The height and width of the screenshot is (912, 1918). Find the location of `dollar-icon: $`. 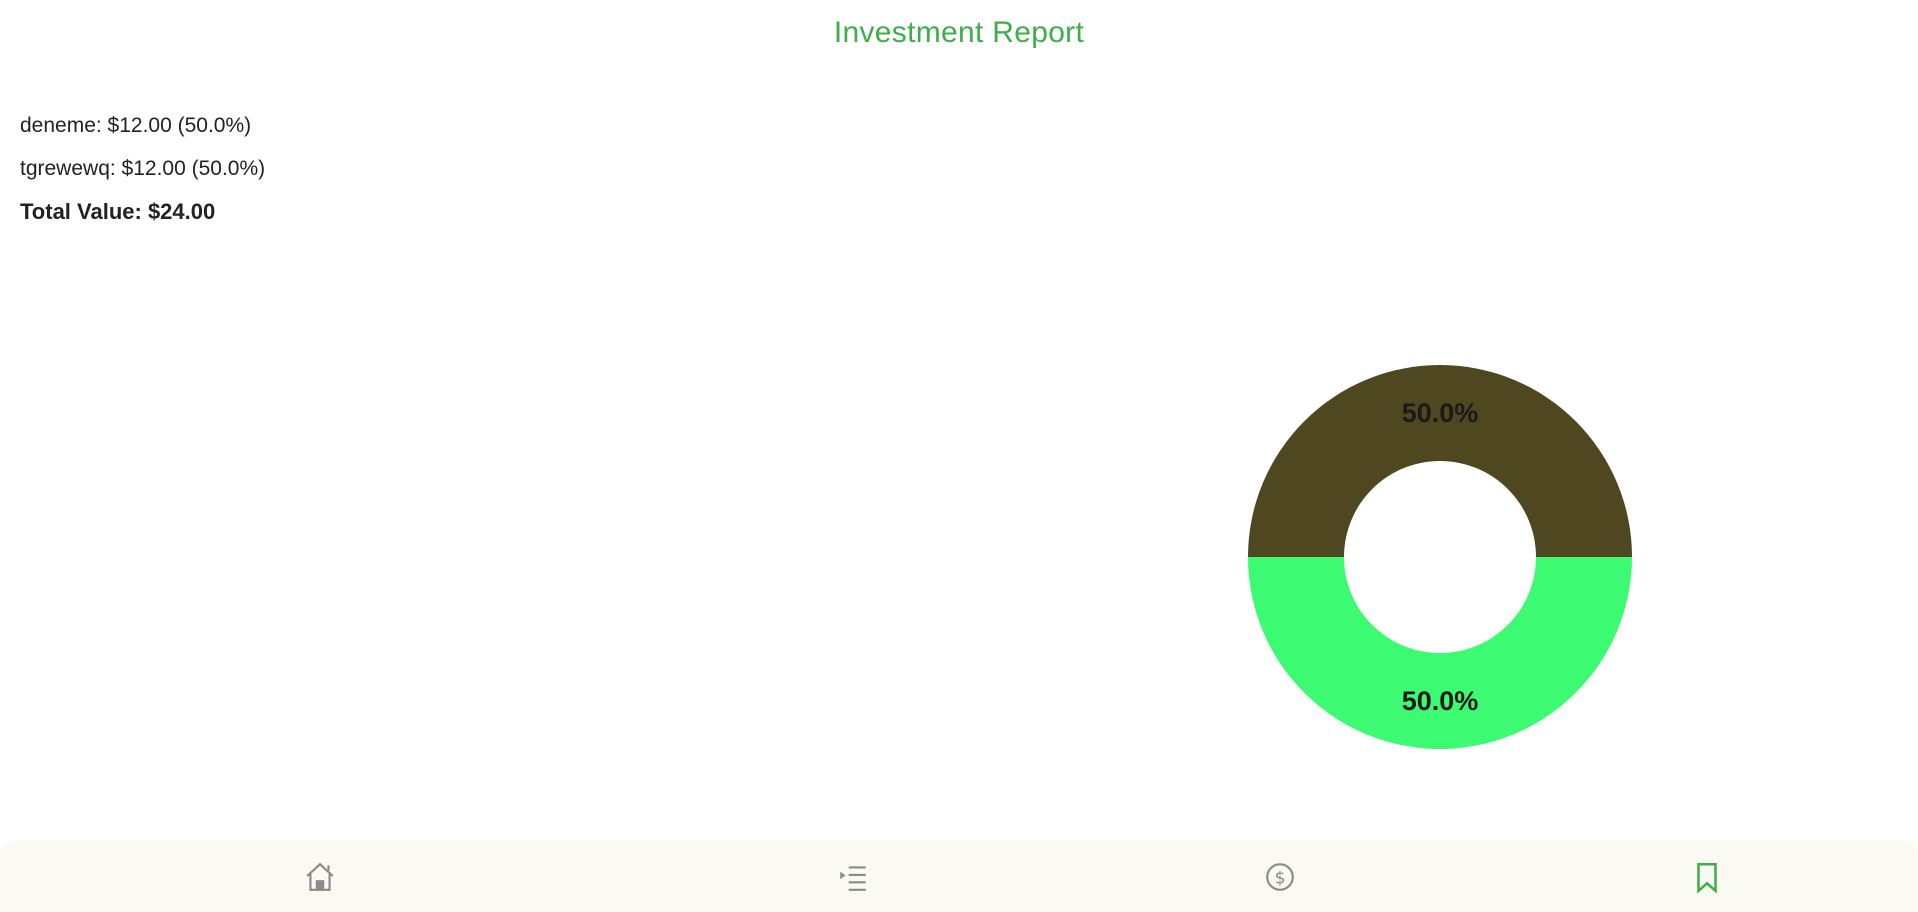

dollar-icon: $ is located at coordinates (1280, 877).